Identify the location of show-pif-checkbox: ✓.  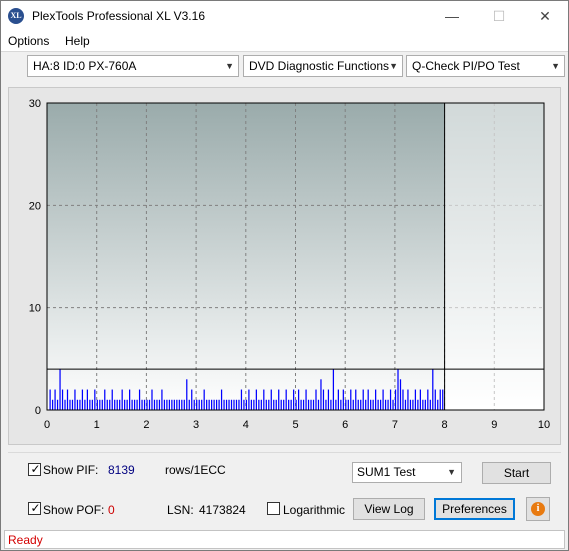
(34, 469).